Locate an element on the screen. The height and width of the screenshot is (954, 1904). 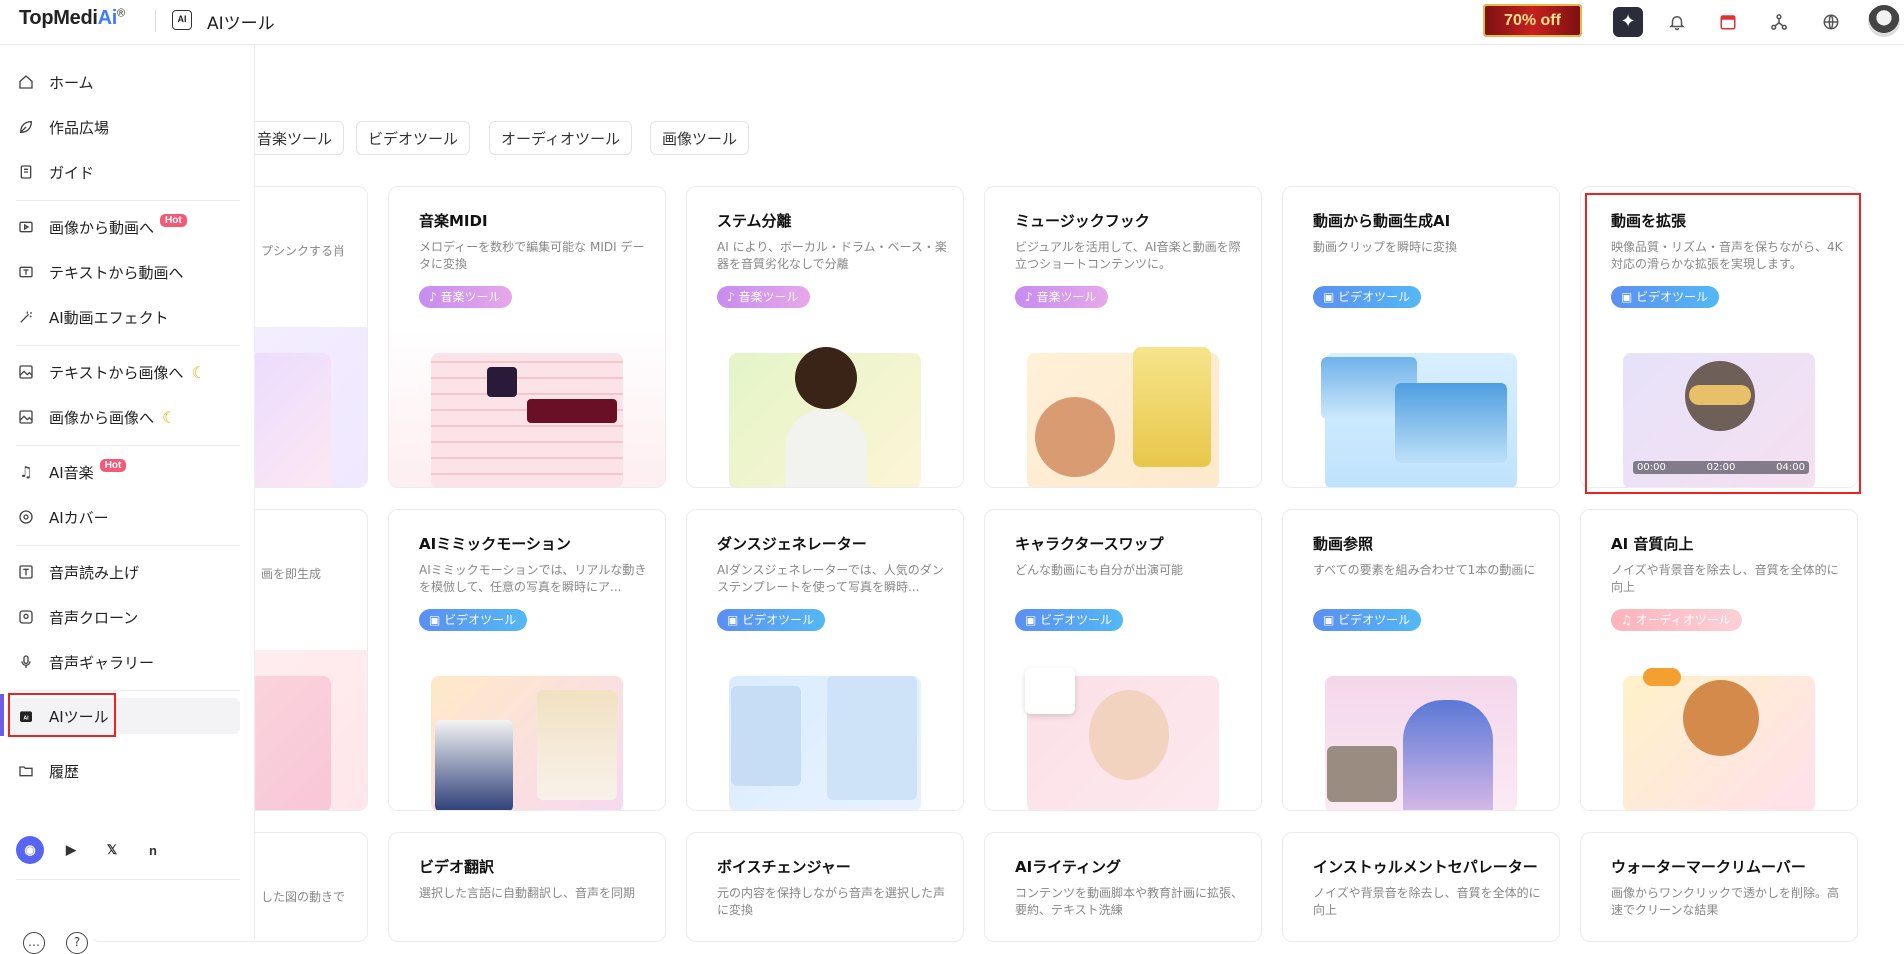
tool-card-character-swap: キャラクタースワップ どんな動画にも自分が出演可能 ▣ ビデオツール is located at coordinates (1123, 660).